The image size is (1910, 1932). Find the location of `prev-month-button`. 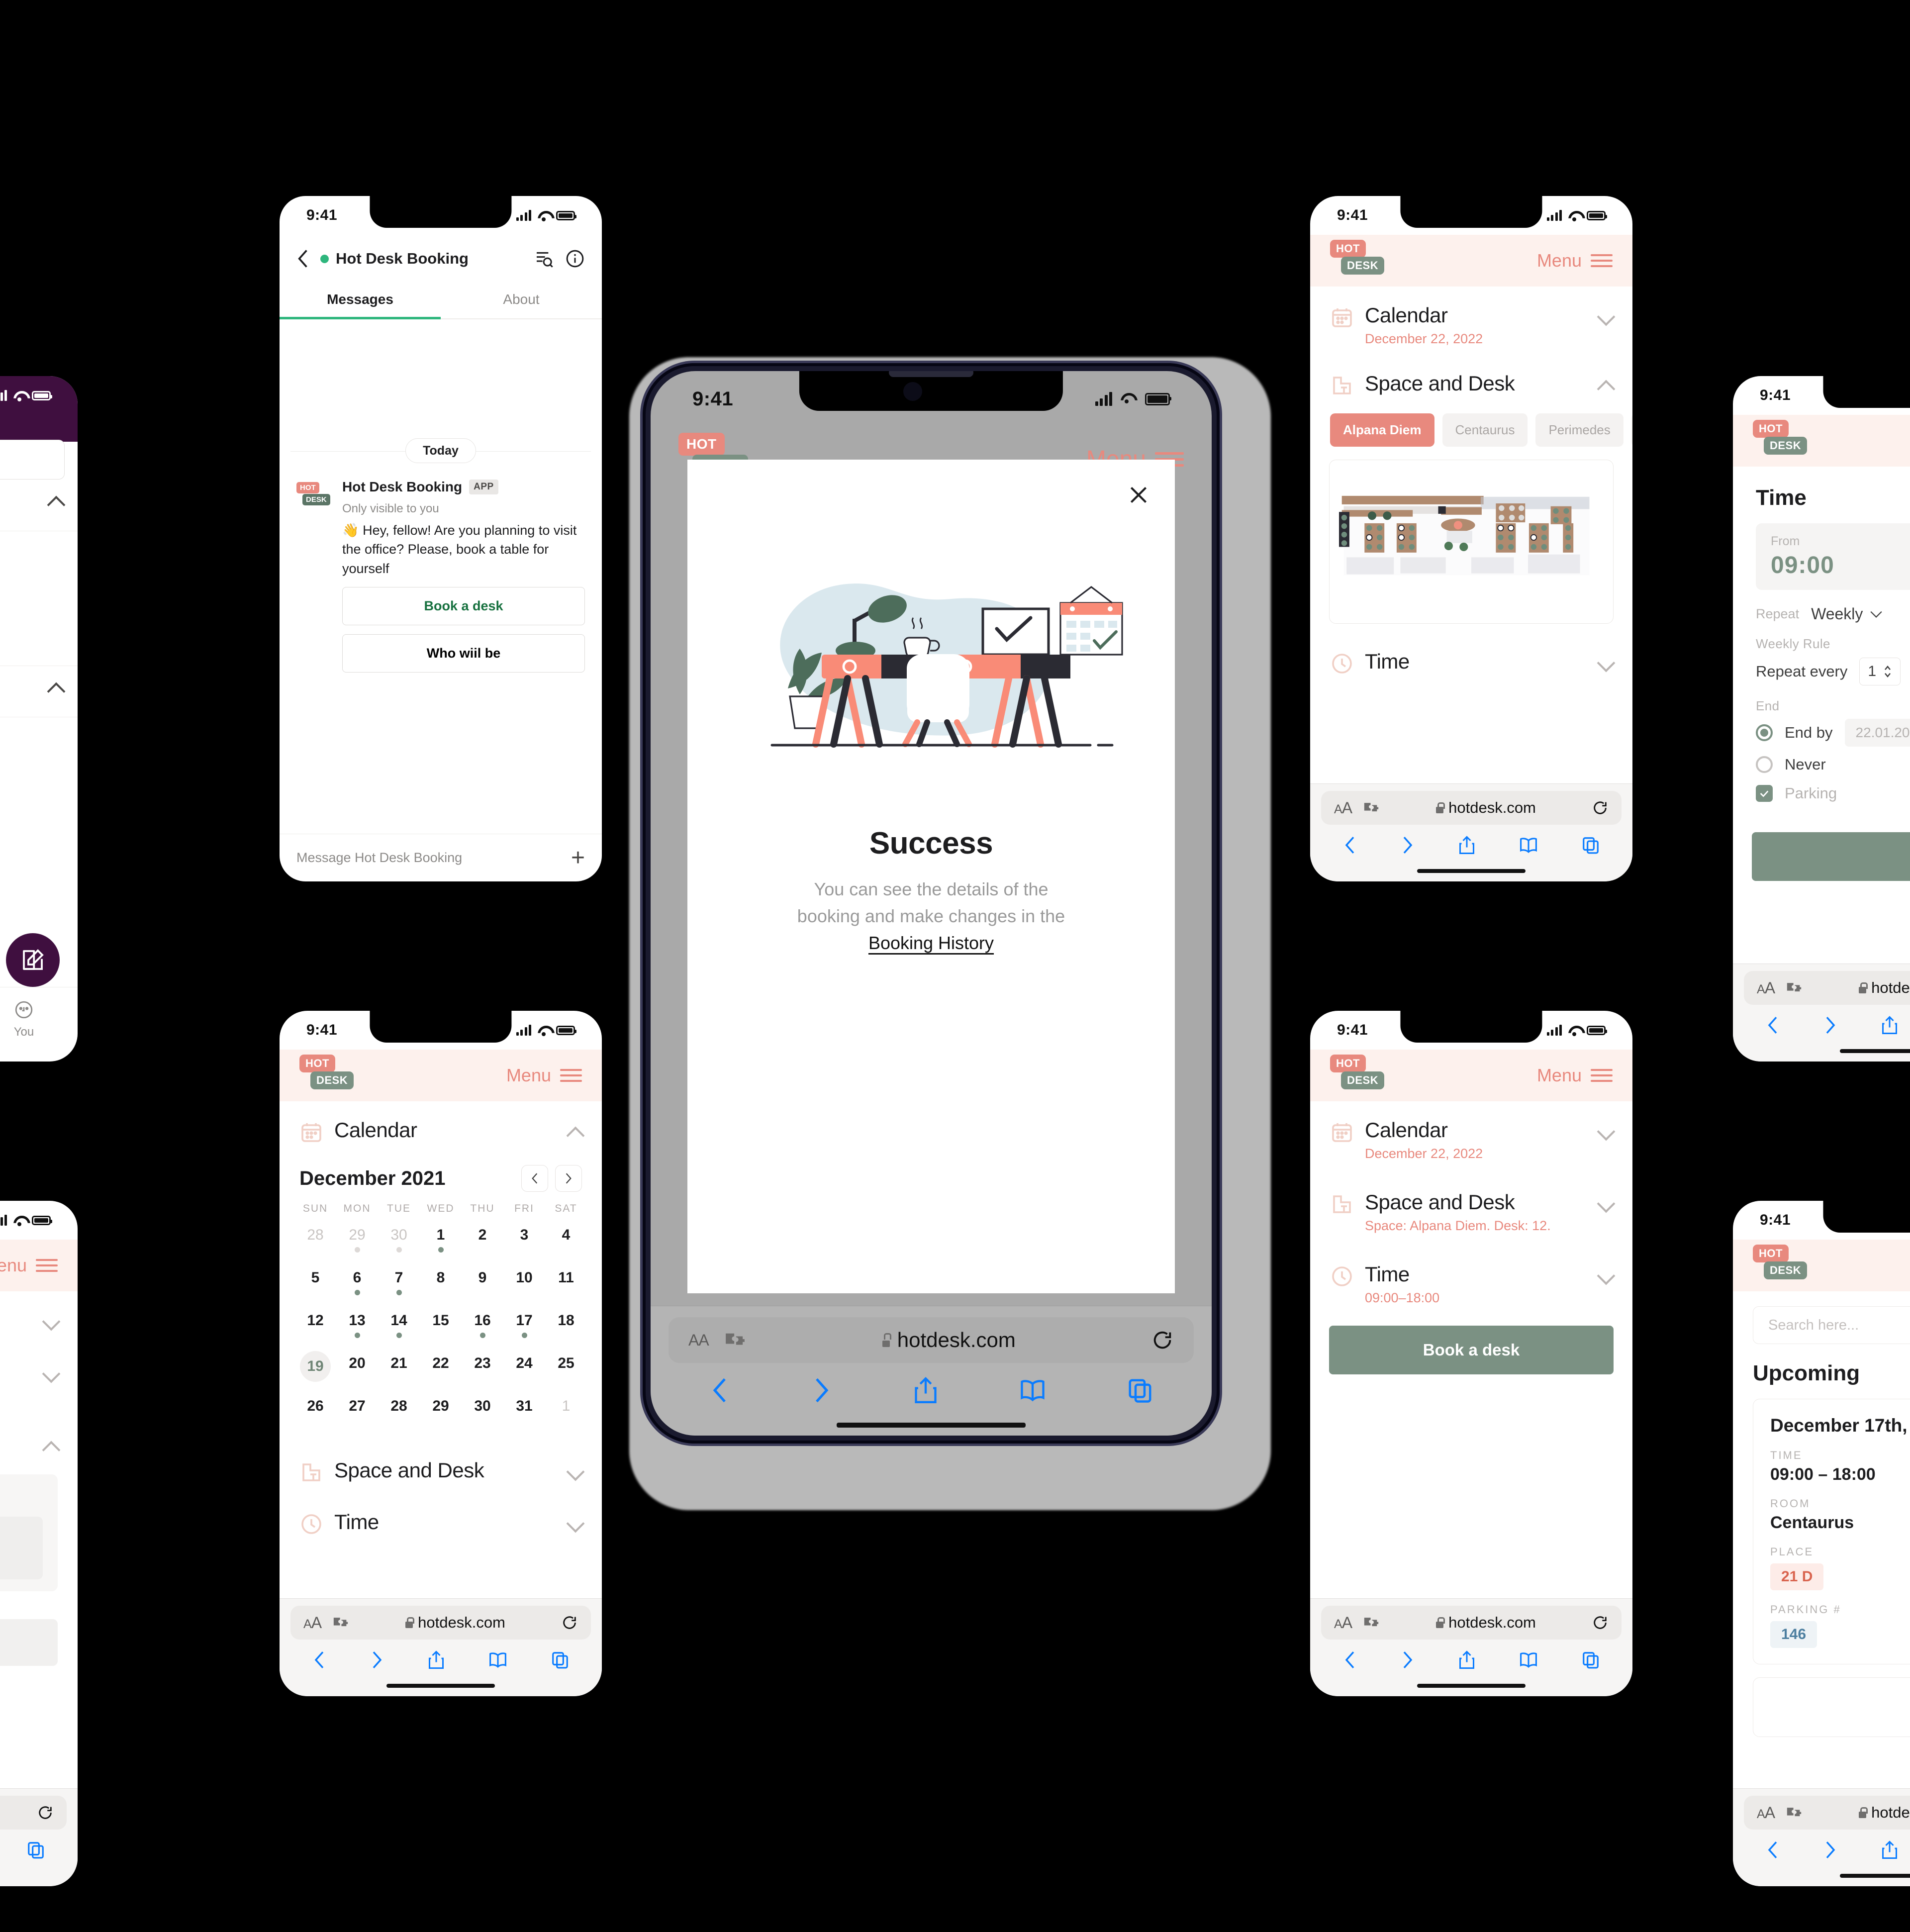

prev-month-button is located at coordinates (534, 1178).